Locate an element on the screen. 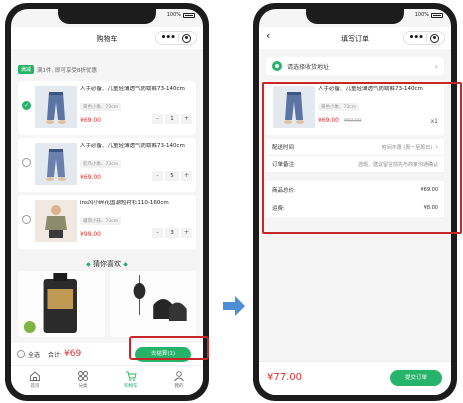  quantity-stepper: - 1 + is located at coordinates (172, 119).